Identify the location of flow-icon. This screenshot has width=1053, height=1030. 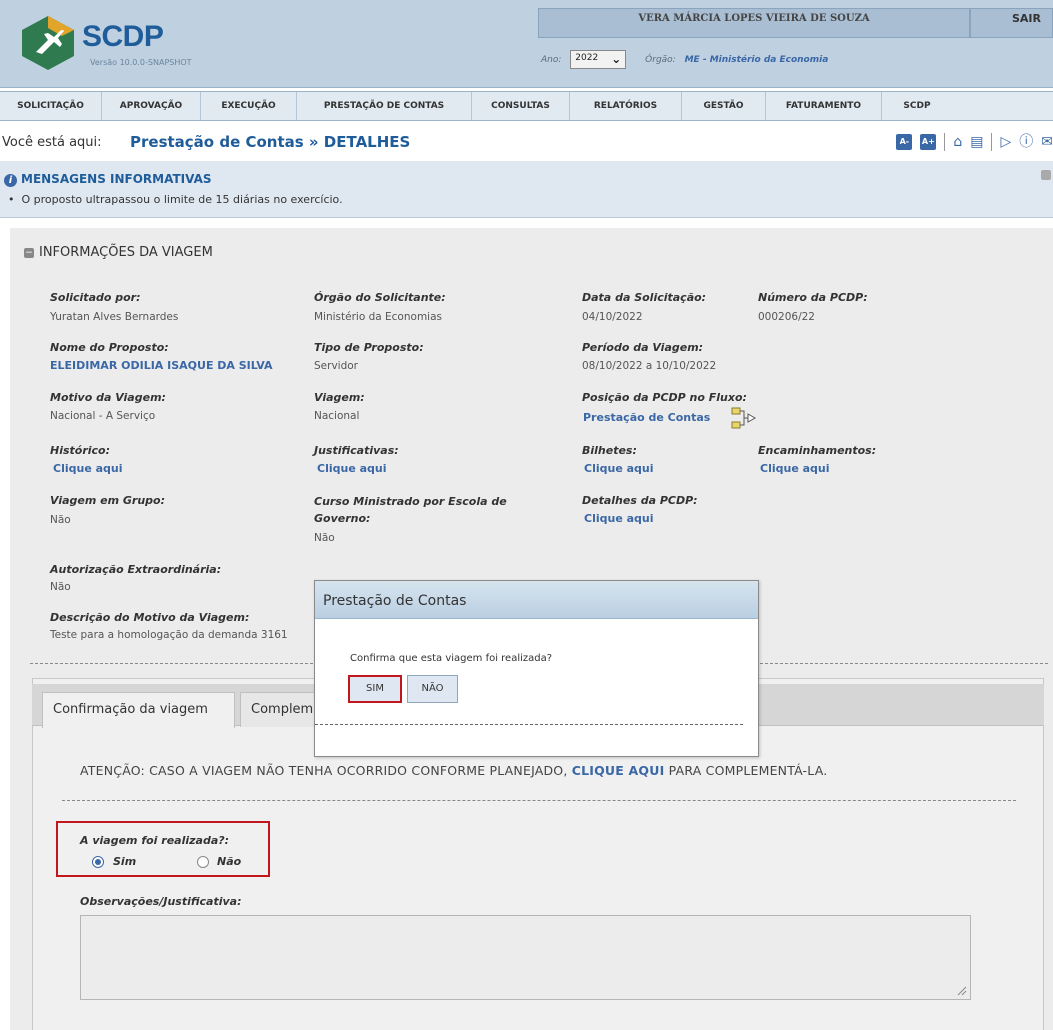
(743, 418).